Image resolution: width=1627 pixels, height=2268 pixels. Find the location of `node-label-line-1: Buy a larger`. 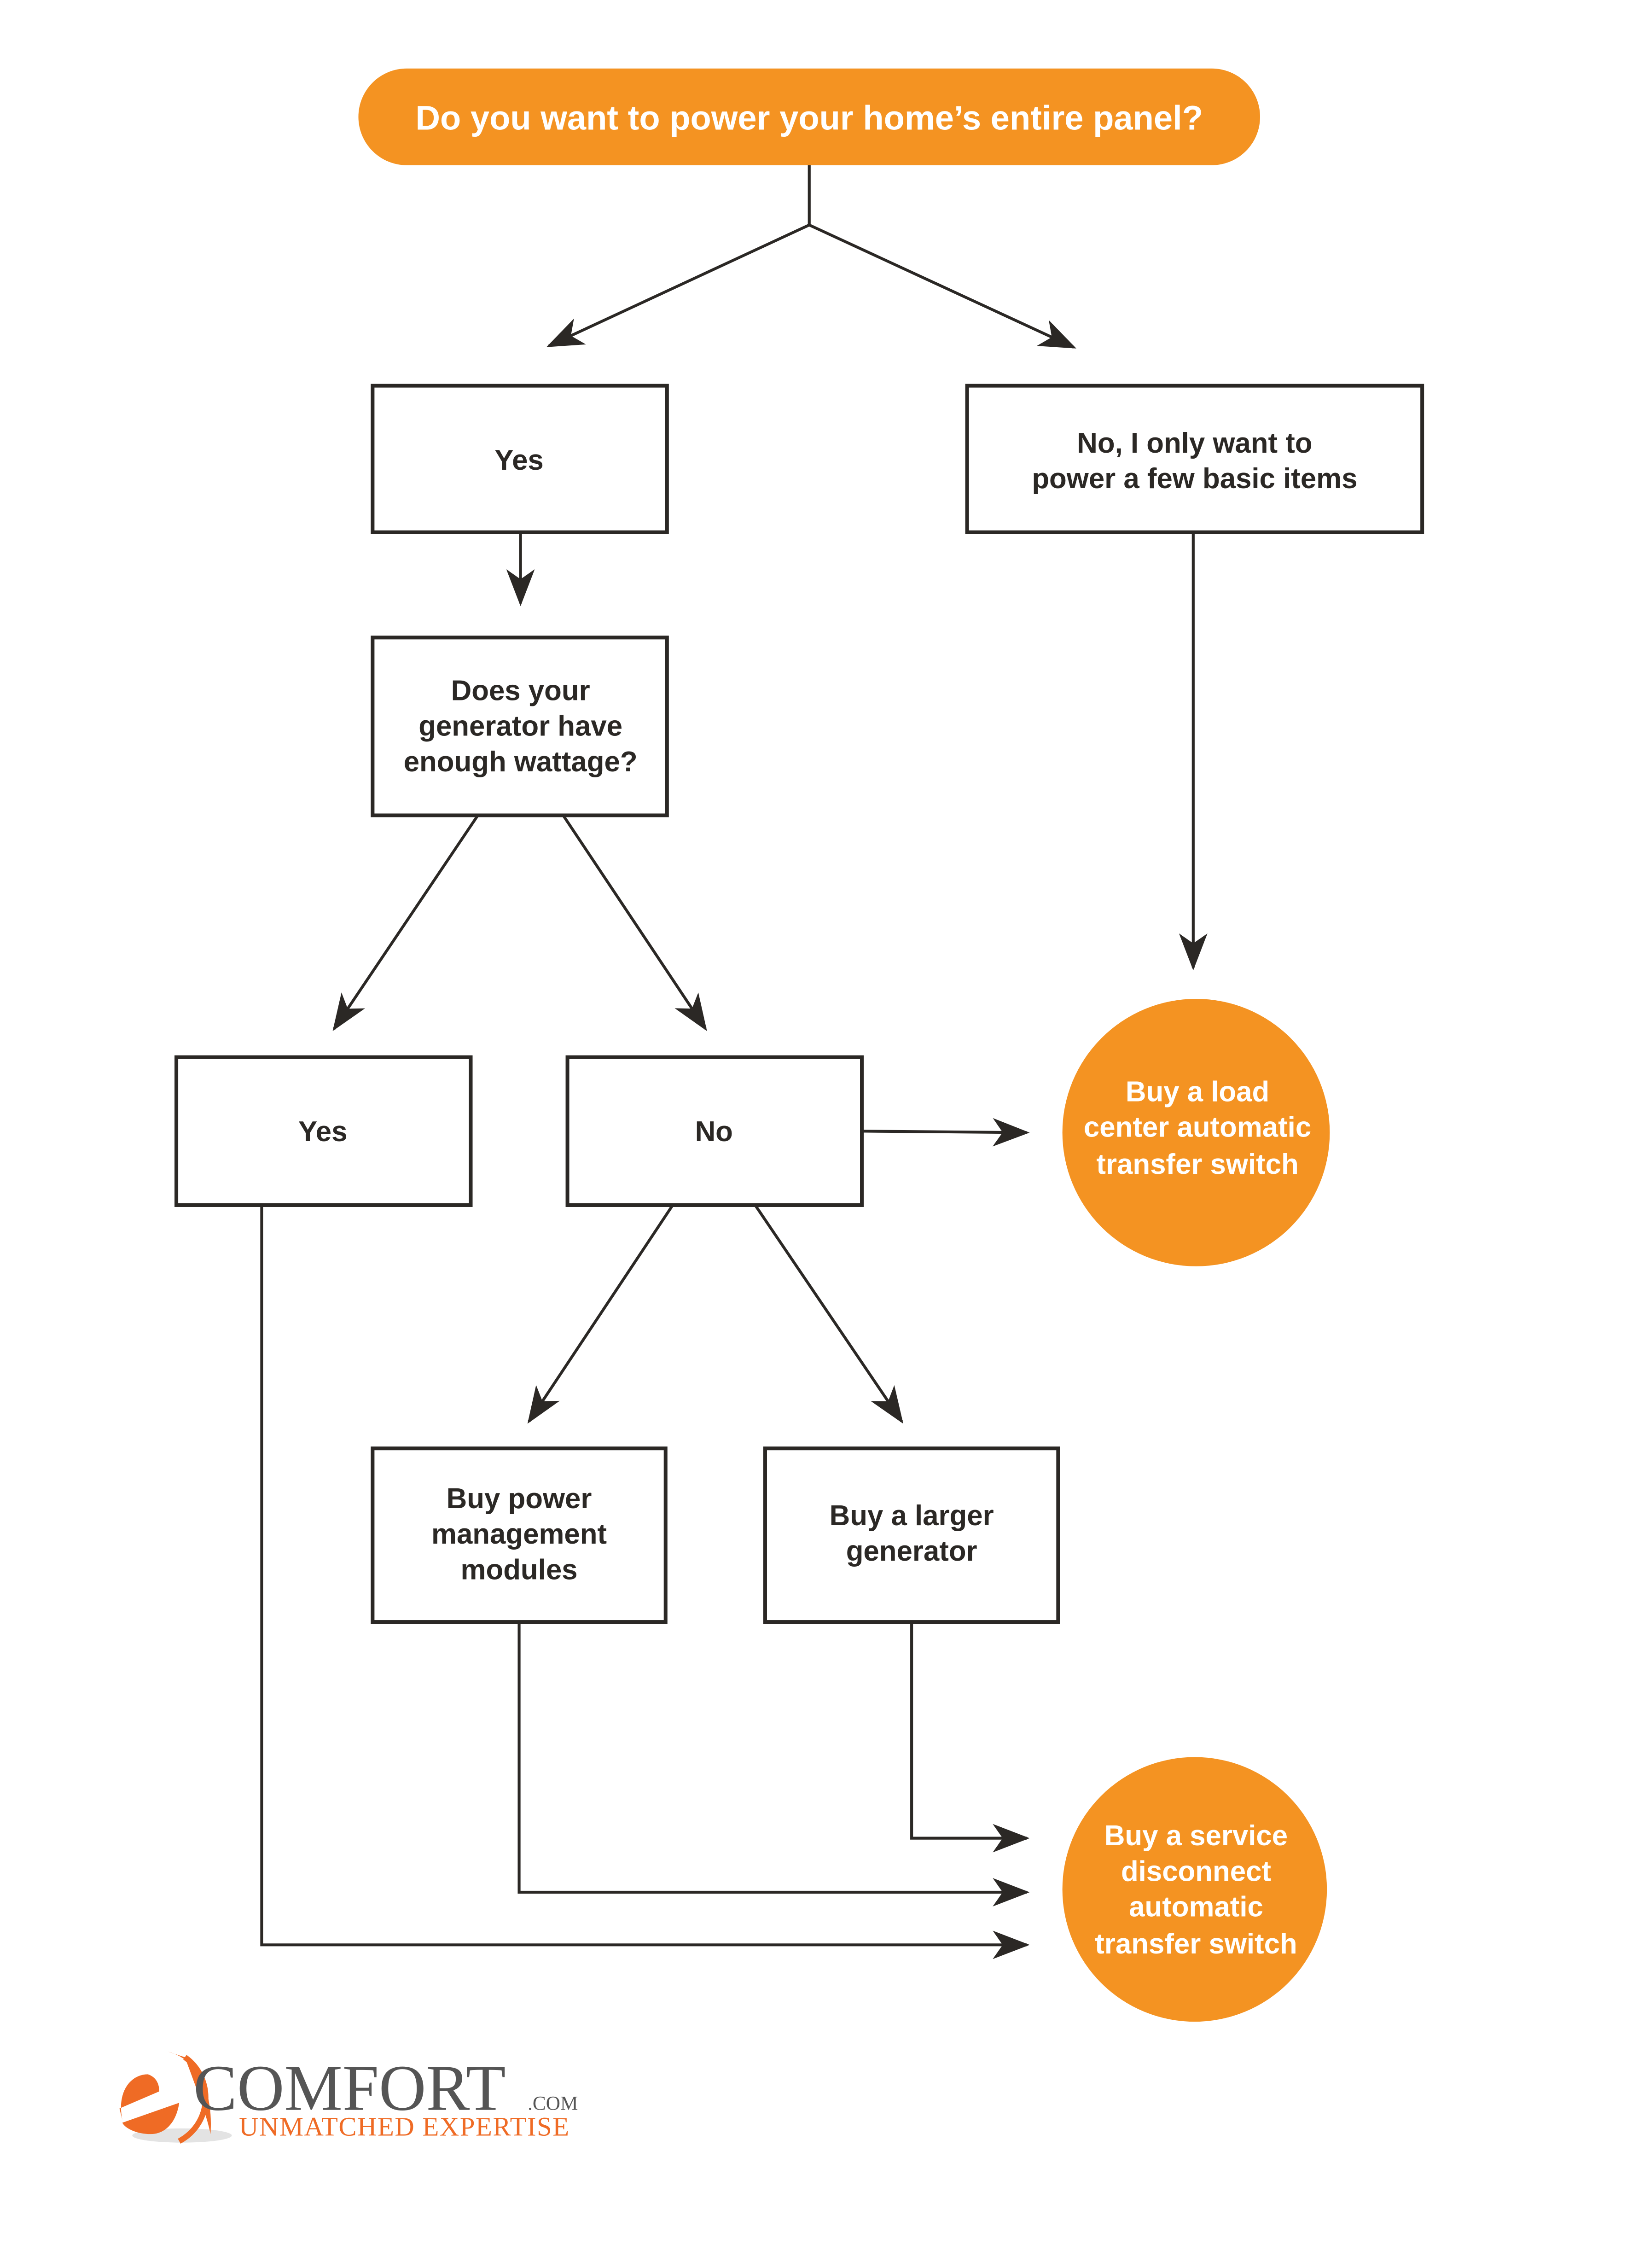

node-label-line-1: Buy a larger is located at coordinates (912, 1516).